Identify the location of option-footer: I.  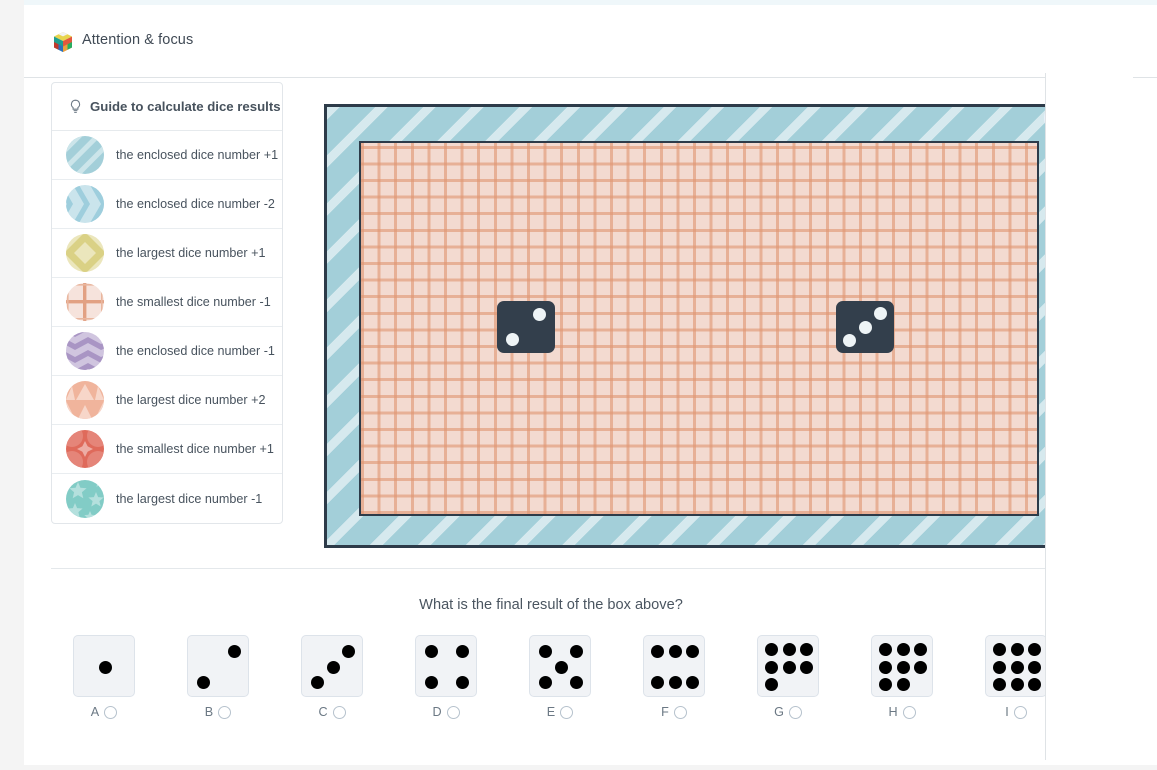
(1016, 712).